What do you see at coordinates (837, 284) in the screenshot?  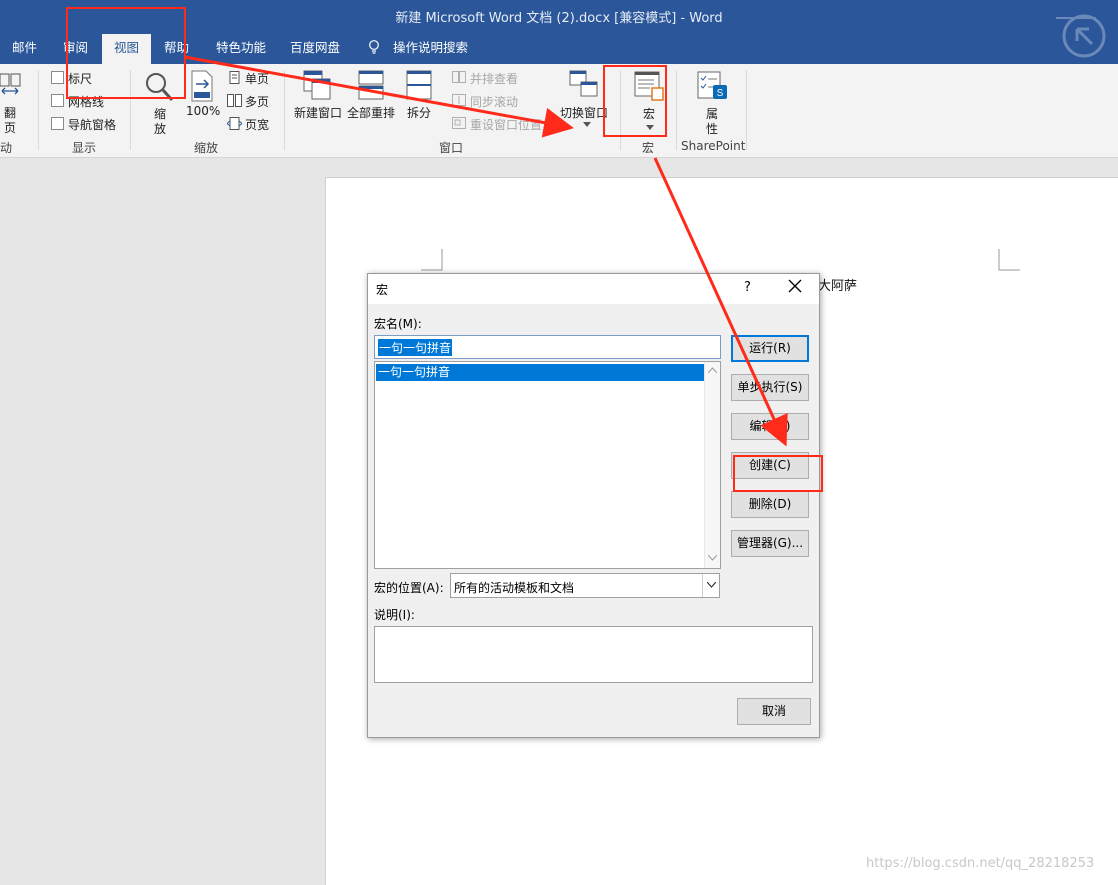 I see `document-text: 大阿萨` at bounding box center [837, 284].